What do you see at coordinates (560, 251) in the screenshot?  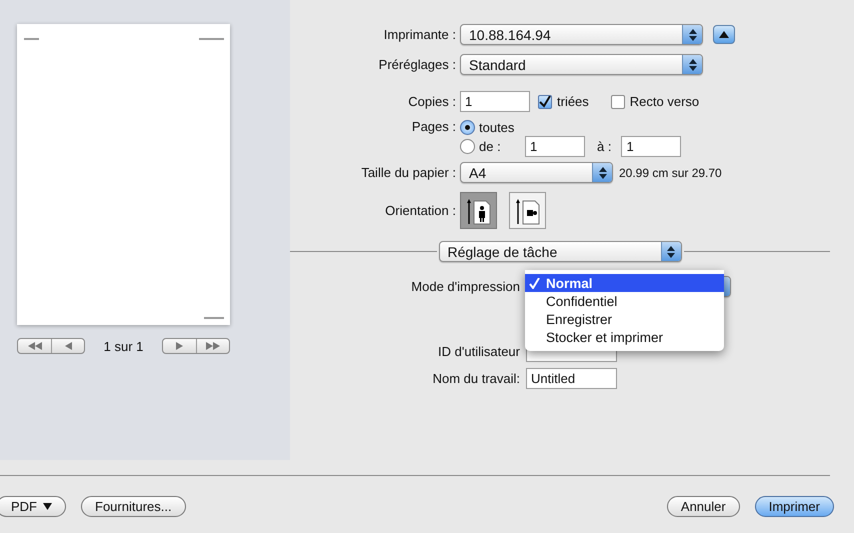 I see `section-popup: Réglage de tâche` at bounding box center [560, 251].